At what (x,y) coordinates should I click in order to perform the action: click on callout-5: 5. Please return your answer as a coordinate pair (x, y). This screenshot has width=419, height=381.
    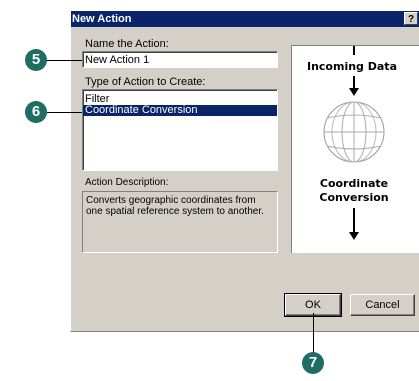
    Looking at the image, I should click on (36, 60).